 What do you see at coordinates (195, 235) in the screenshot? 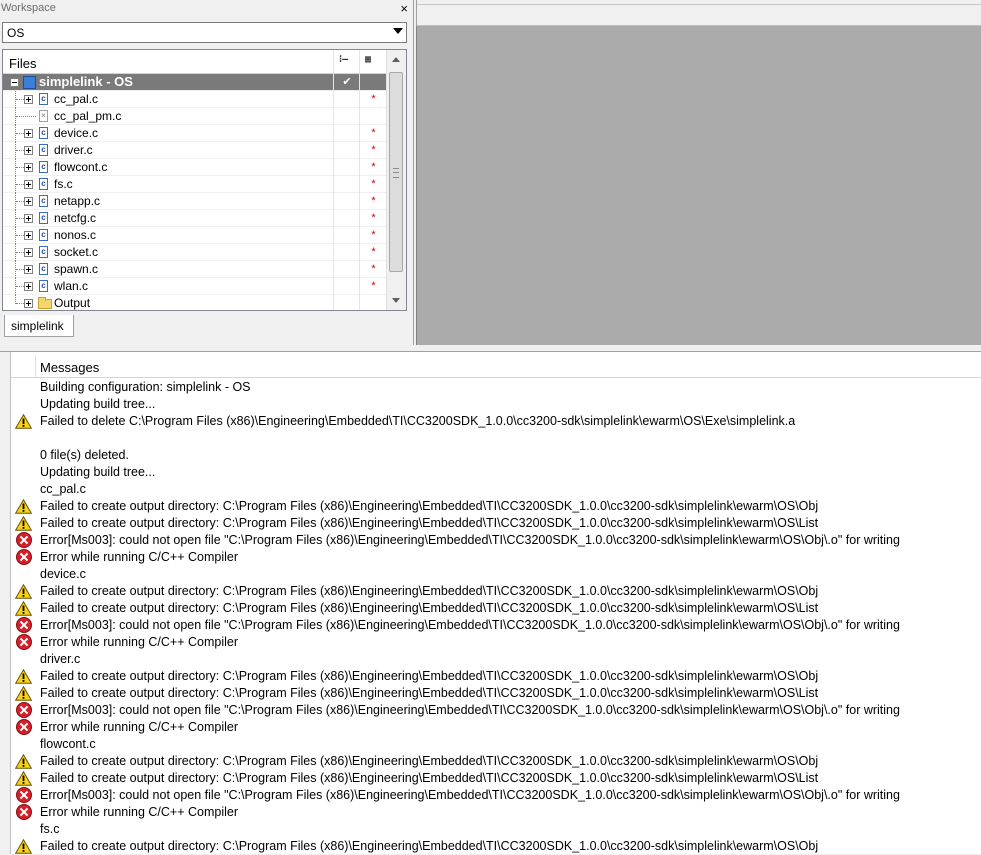
I see `tree-item-file: c nonos.c *` at bounding box center [195, 235].